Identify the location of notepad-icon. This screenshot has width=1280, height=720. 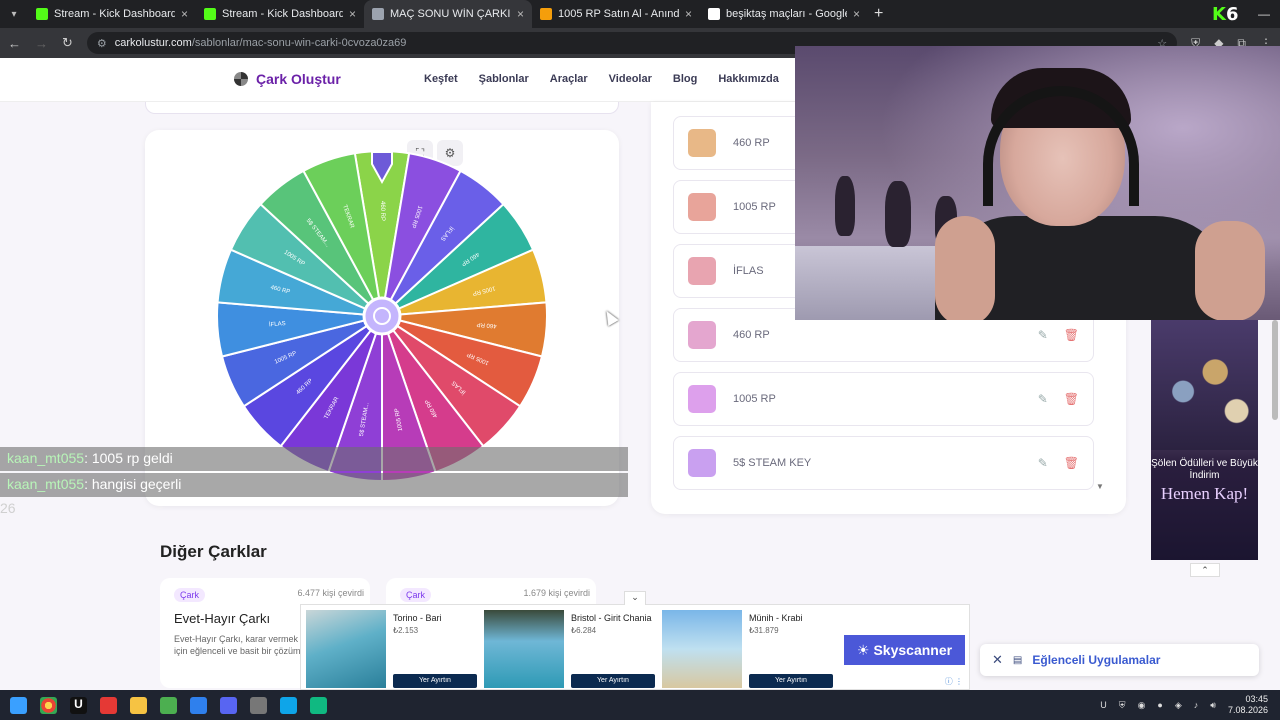
(318, 705).